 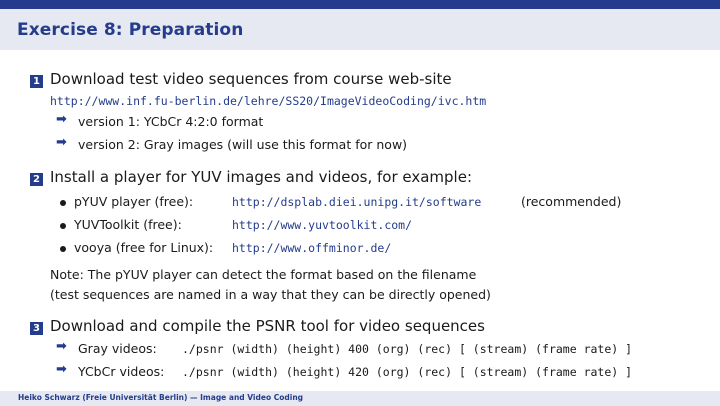 I want to click on player-3-link: http://www.offminor.de/, so click(x=311, y=248).